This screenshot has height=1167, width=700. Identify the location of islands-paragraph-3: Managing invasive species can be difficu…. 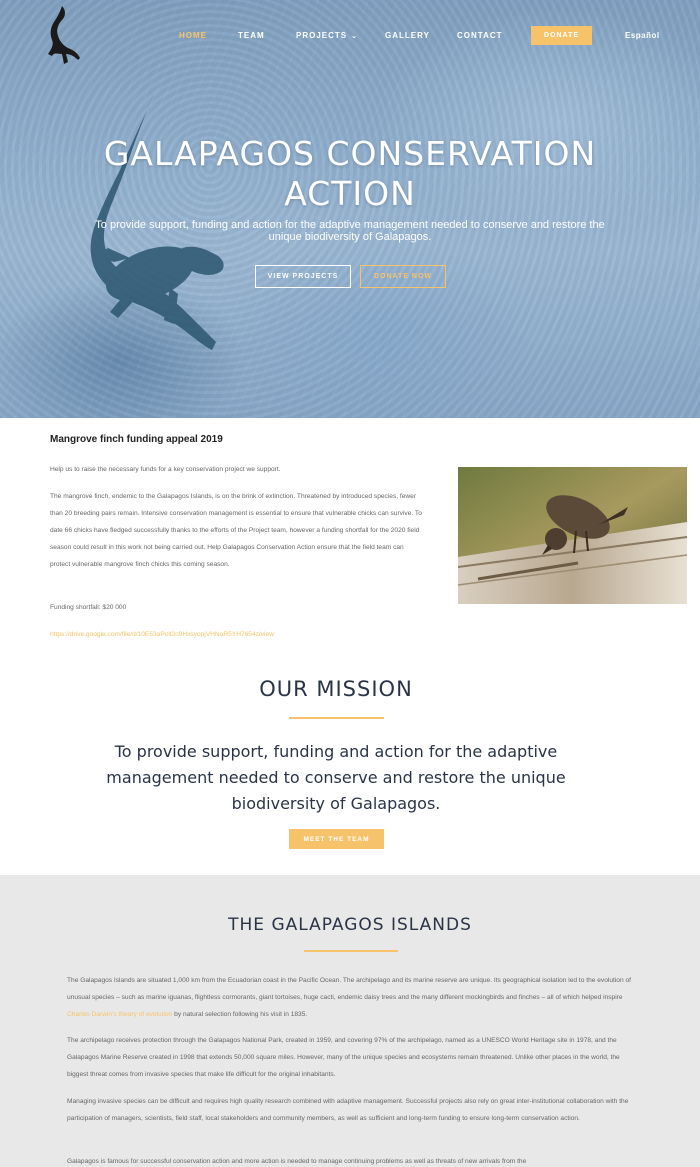
(348, 1110).